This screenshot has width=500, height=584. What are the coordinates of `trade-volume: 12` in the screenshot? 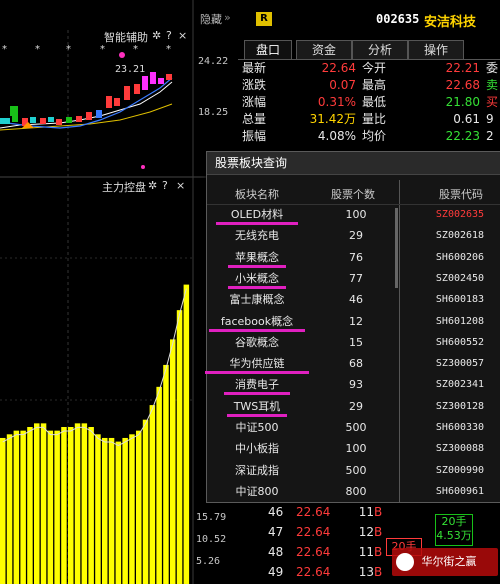 It's located at (366, 532).